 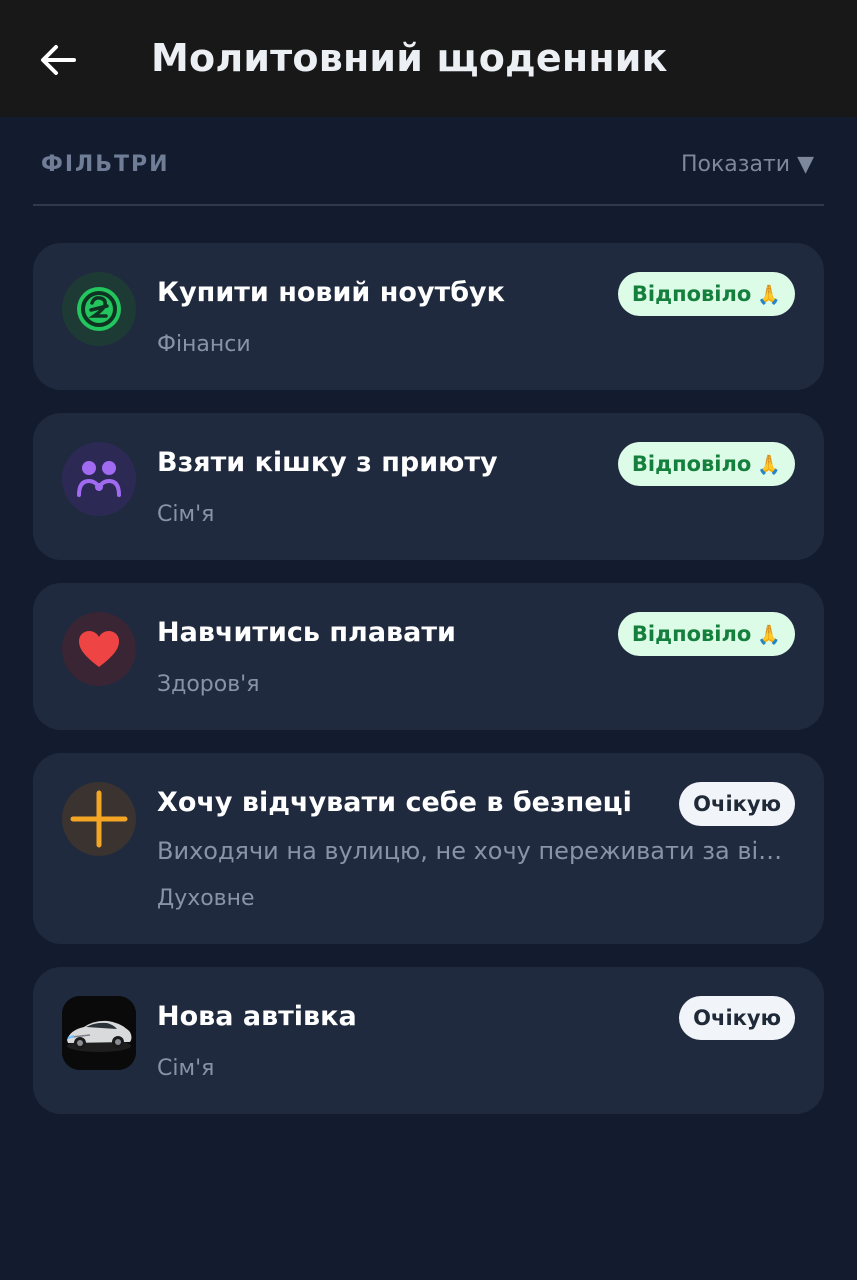 What do you see at coordinates (257, 1016) in the screenshot?
I see `prayer-title: Нова автівка` at bounding box center [257, 1016].